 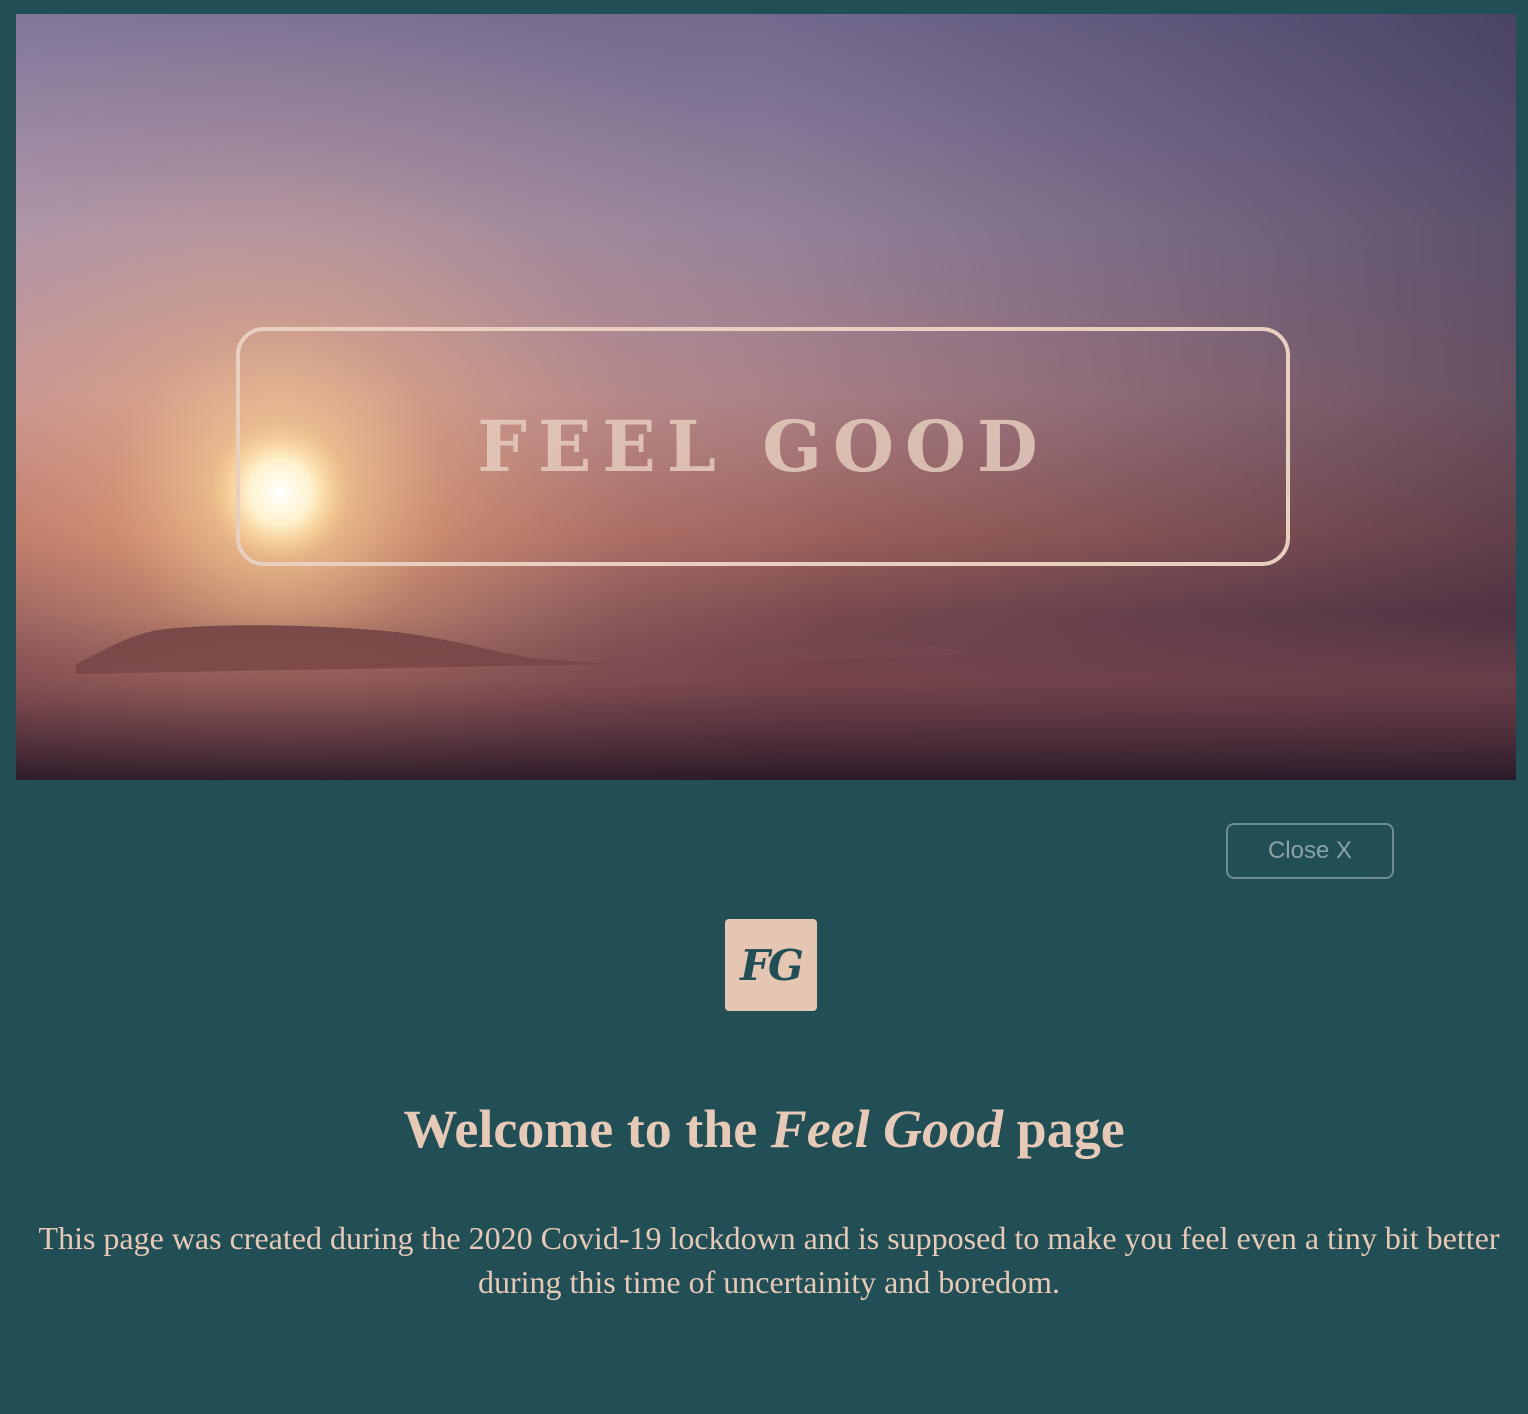 I want to click on close-button: Close X, so click(x=1310, y=851).